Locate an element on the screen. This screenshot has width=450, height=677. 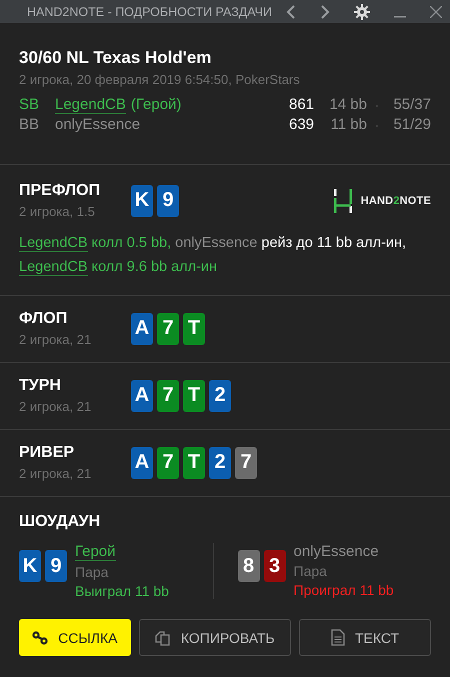
street-title: РИВЕР is located at coordinates (47, 453).